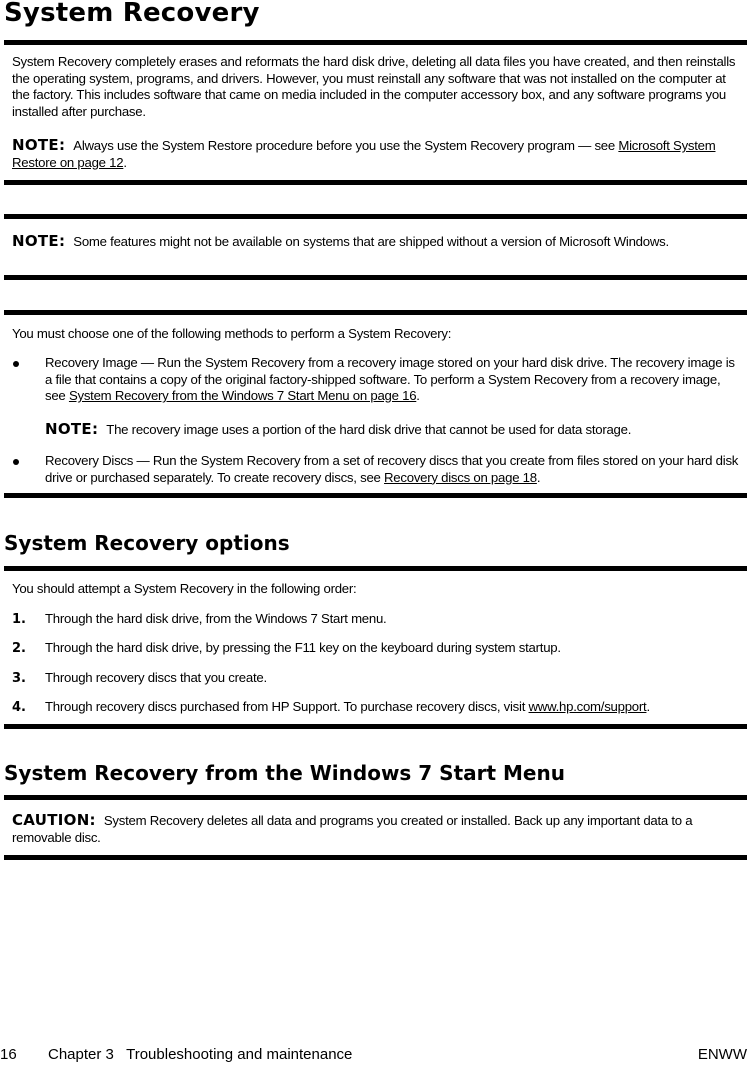  I want to click on footer-page-number: 16, so click(8, 1054).